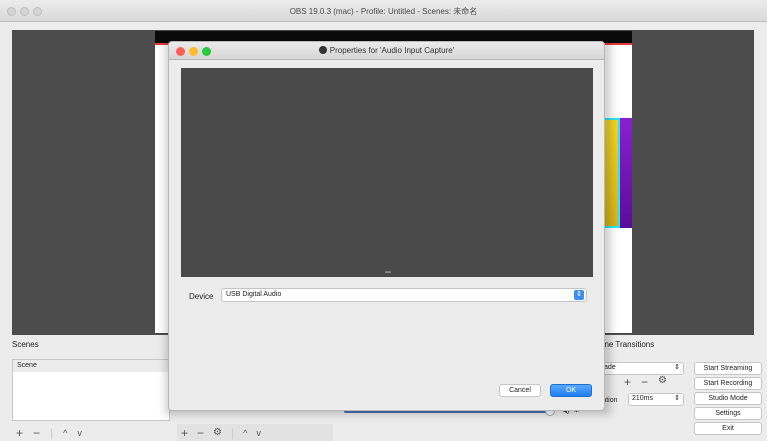 This screenshot has height=441, width=767. Describe the element at coordinates (388, 272) in the screenshot. I see `resize-grip-icon: ▬` at that location.